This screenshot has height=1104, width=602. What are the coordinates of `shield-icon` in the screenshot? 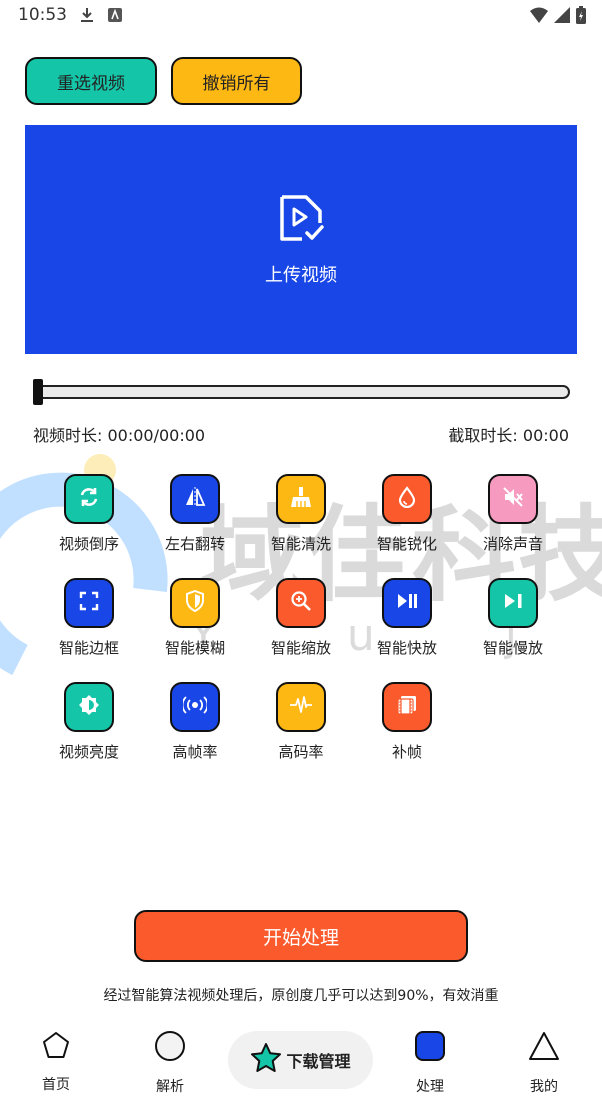 It's located at (195, 602).